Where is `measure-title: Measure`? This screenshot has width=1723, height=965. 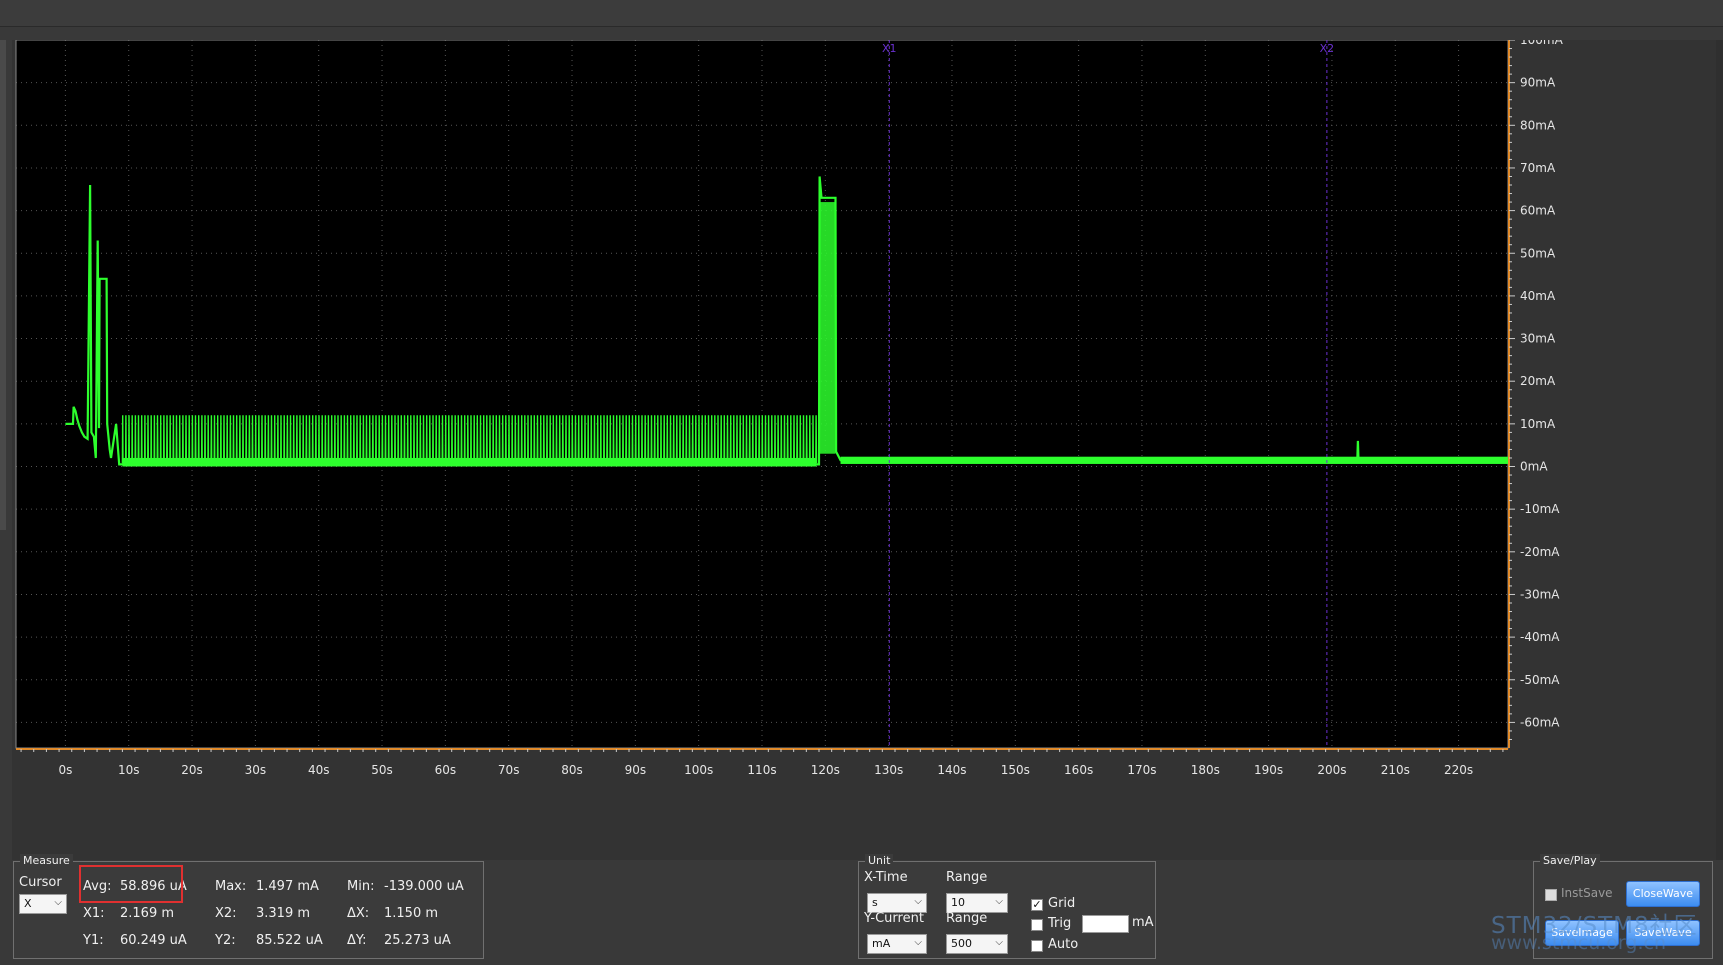 measure-title: Measure is located at coordinates (46, 860).